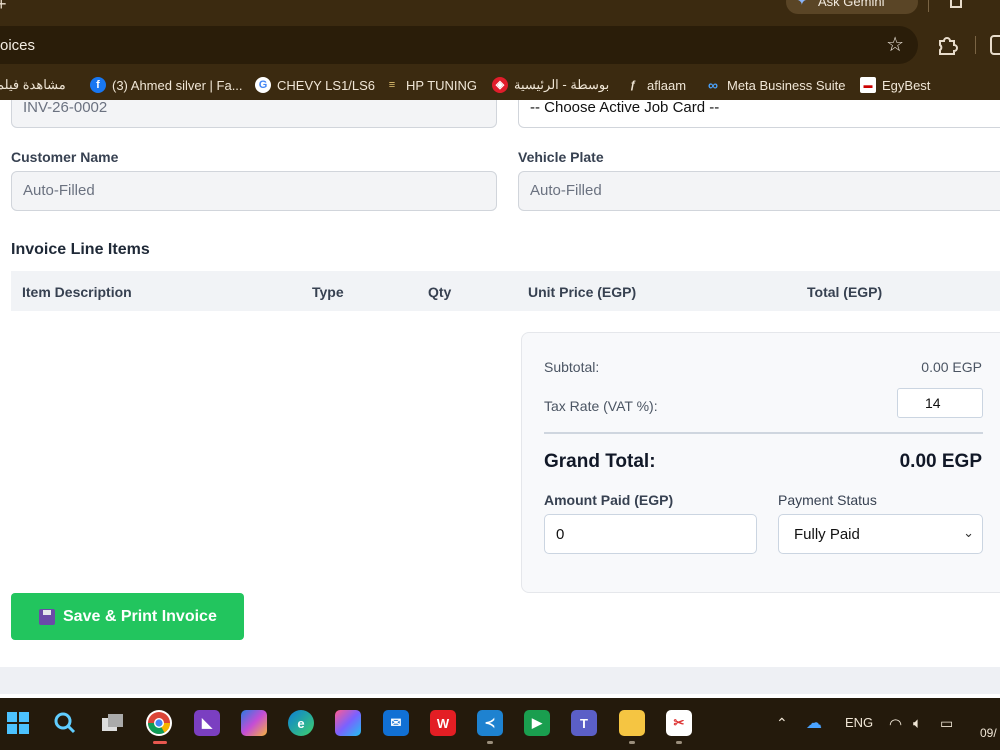  Describe the element at coordinates (160, 742) in the screenshot. I see `active-app-indicator` at that location.